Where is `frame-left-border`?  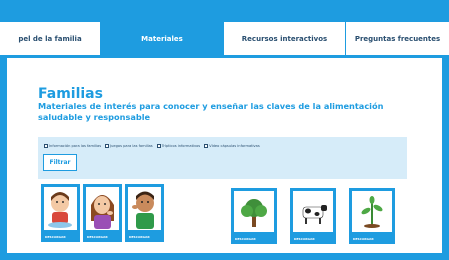
frame-left-border is located at coordinates (3, 159).